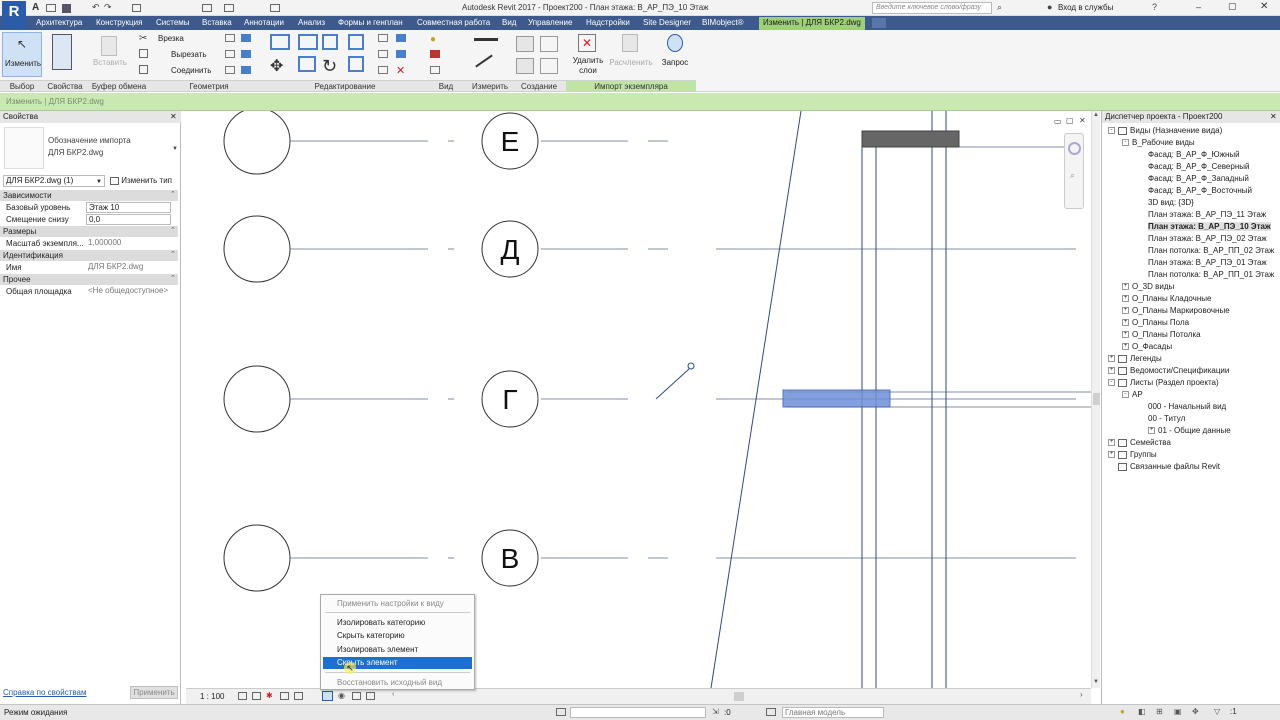 The image size is (1280, 720). I want to click on navigation-bar: ⌕, so click(1074, 171).